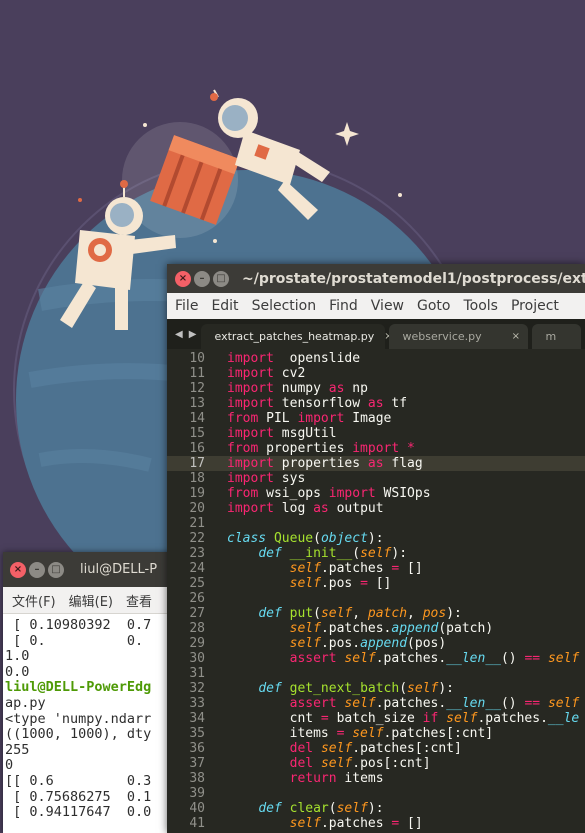  What do you see at coordinates (34, 600) in the screenshot?
I see `terminal-menu-file: 文件(F)` at bounding box center [34, 600].